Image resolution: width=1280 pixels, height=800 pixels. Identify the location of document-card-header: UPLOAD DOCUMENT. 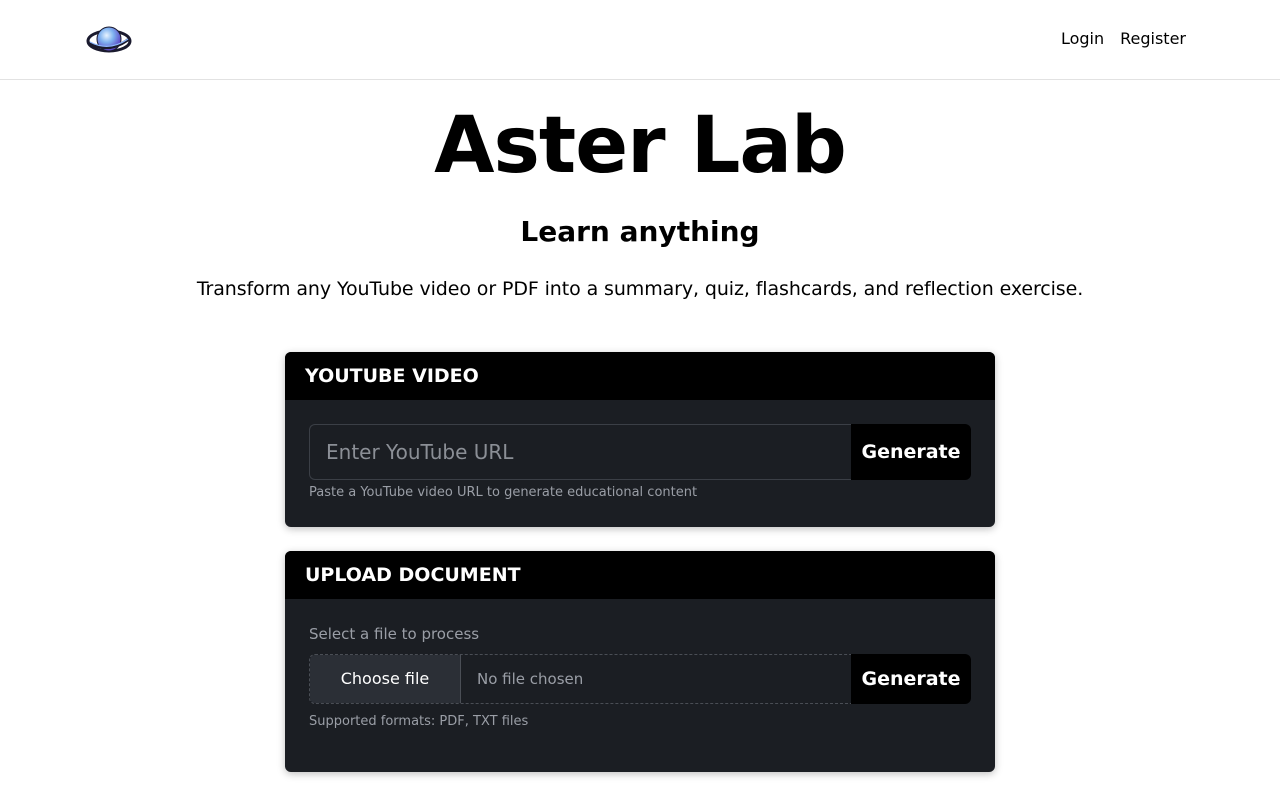
(640, 575).